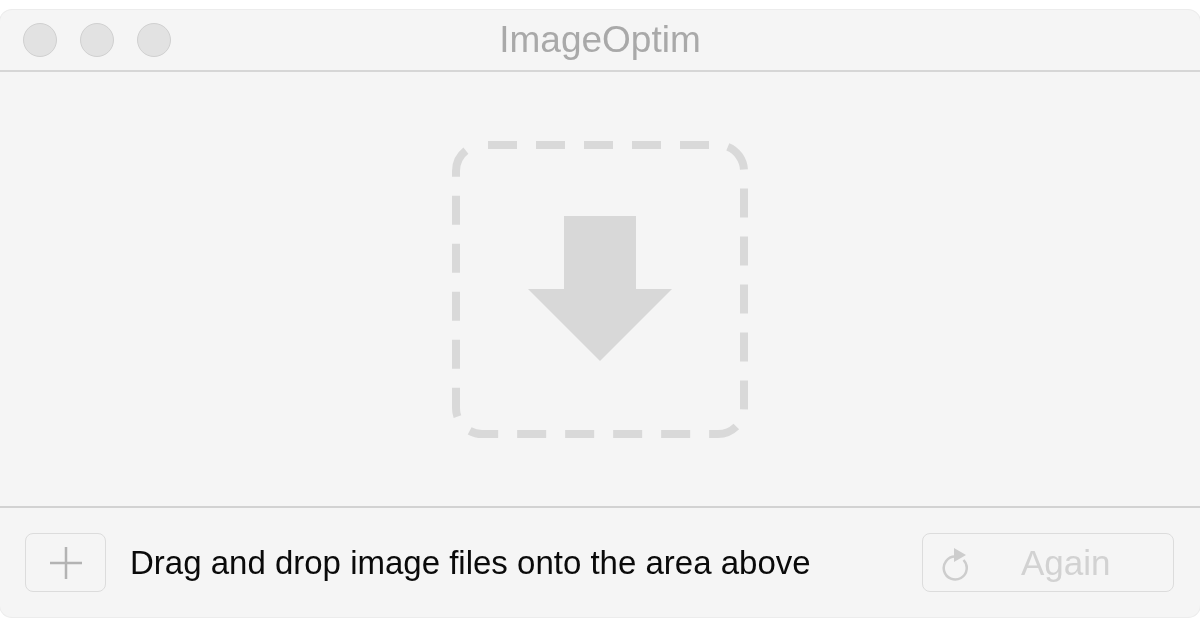 This screenshot has width=1200, height=628. I want to click on plus-icon, so click(65, 562).